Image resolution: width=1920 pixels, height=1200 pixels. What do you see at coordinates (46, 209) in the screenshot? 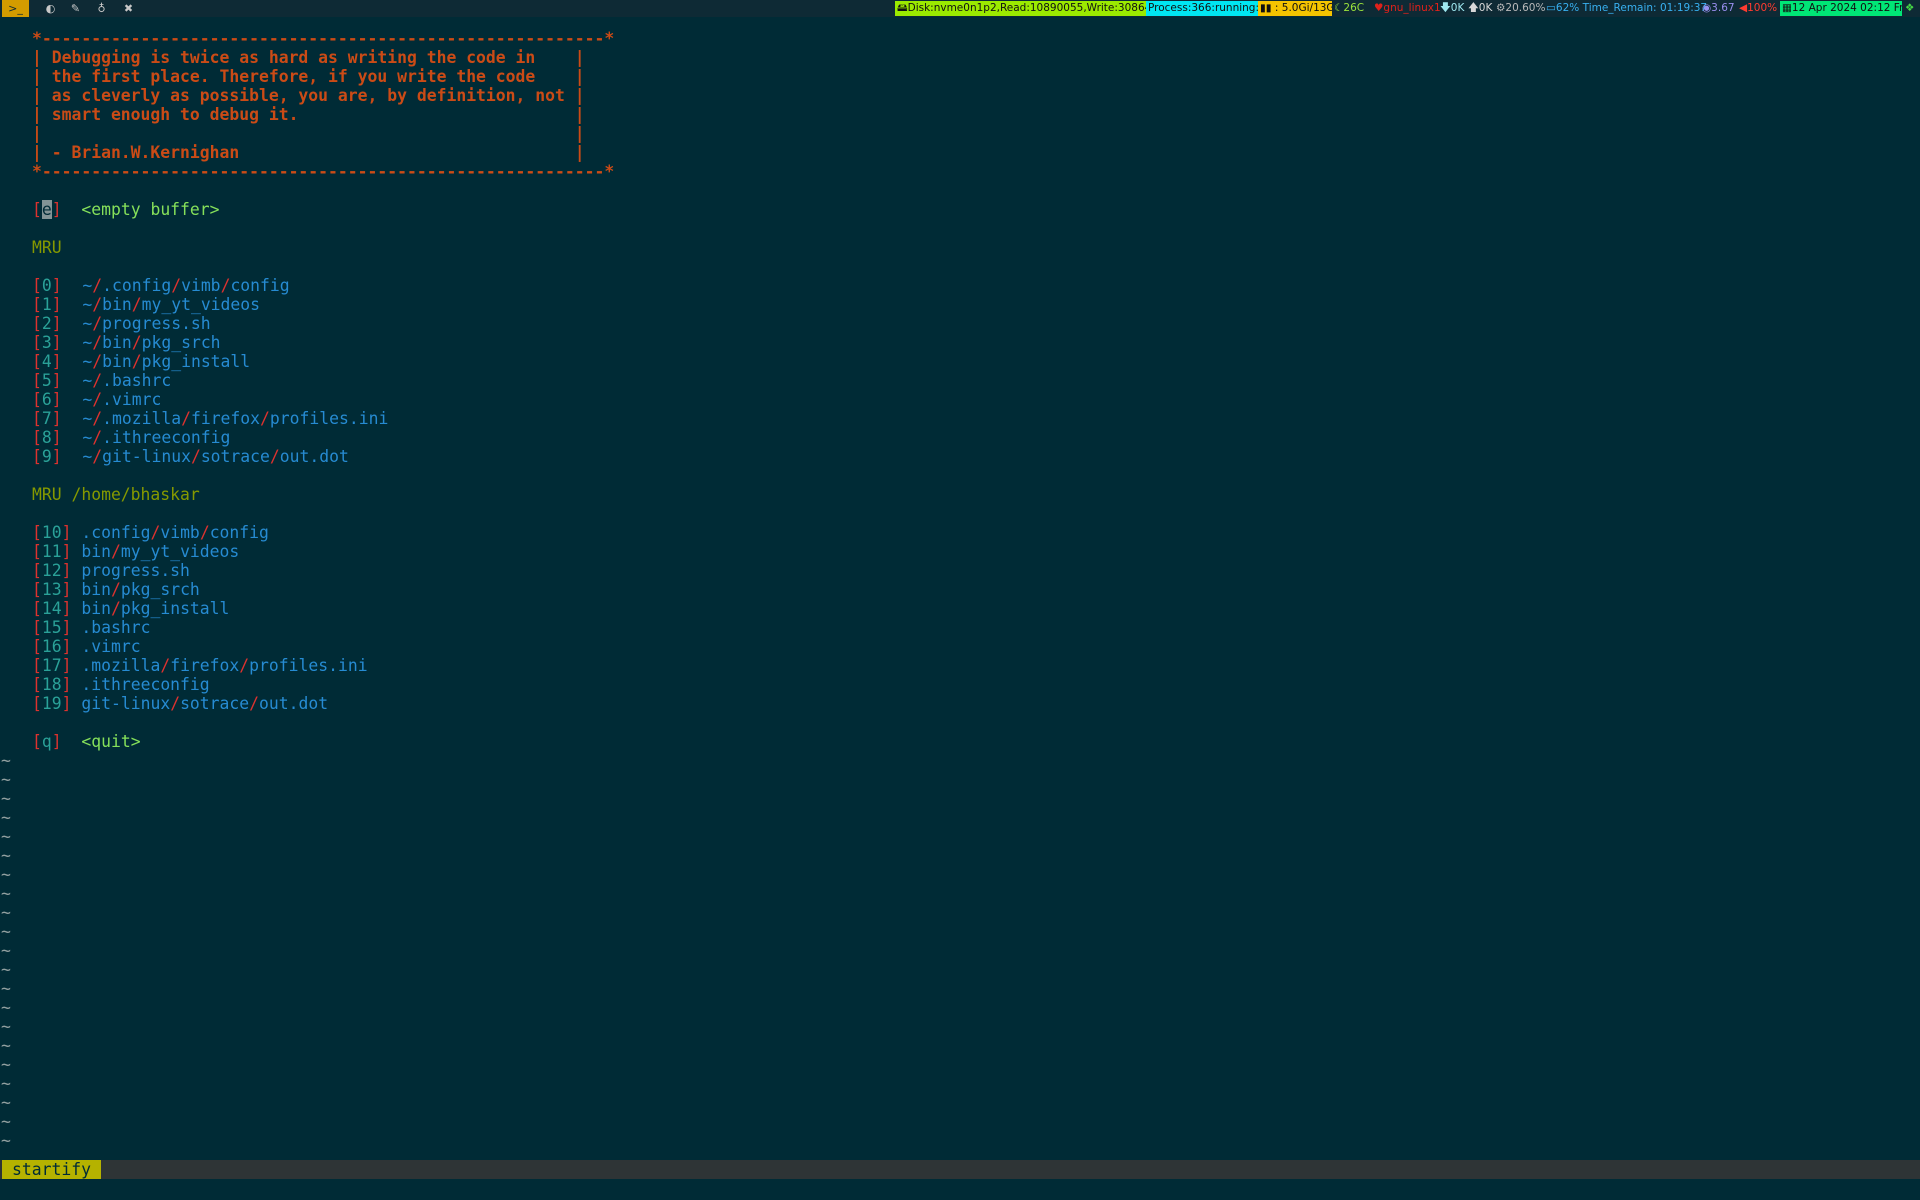
I see `cursor: e` at bounding box center [46, 209].